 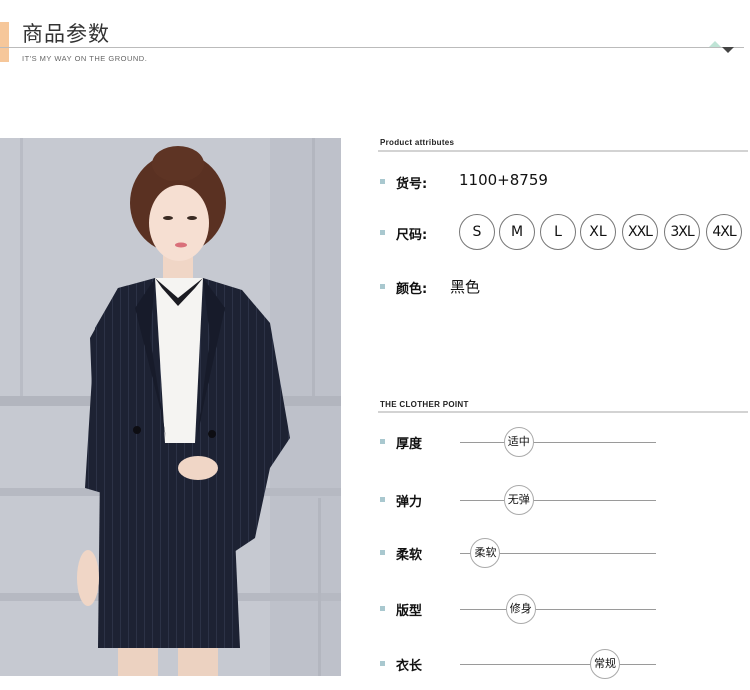 I want to click on point-label: 柔软, so click(x=409, y=555).